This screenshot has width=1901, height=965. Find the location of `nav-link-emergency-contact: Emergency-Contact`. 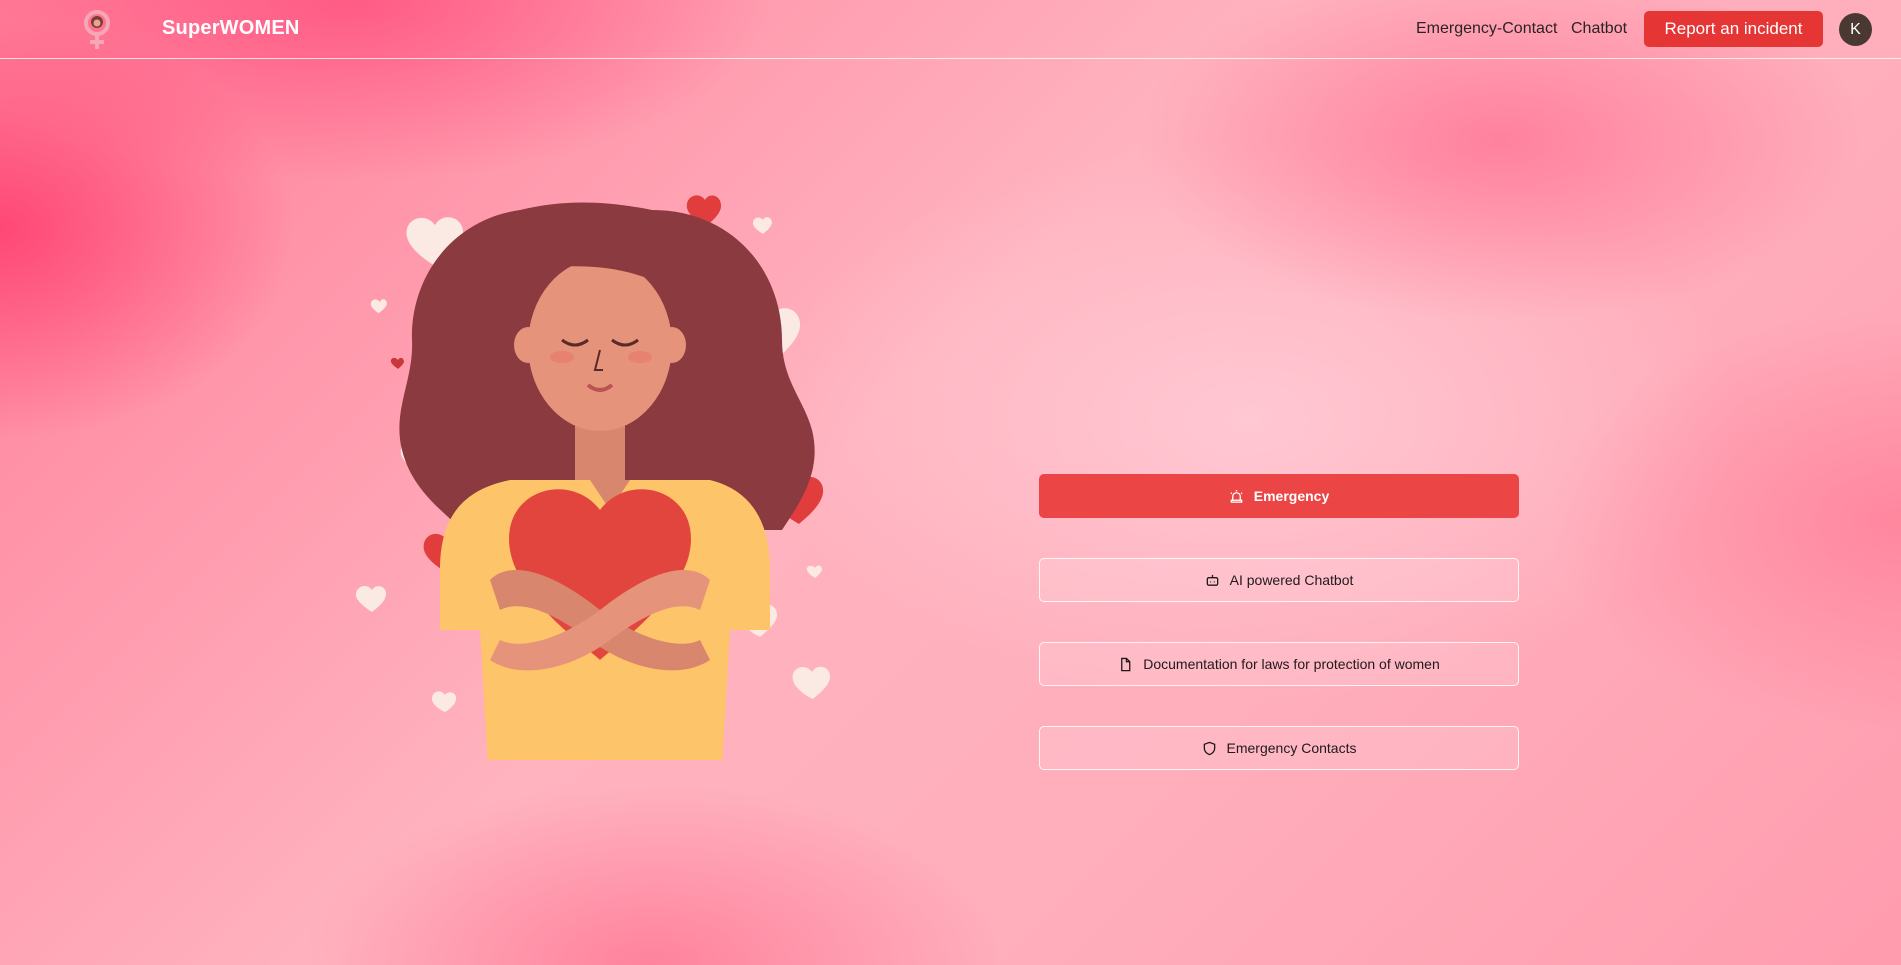

nav-link-emergency-contact: Emergency-Contact is located at coordinates (1486, 29).